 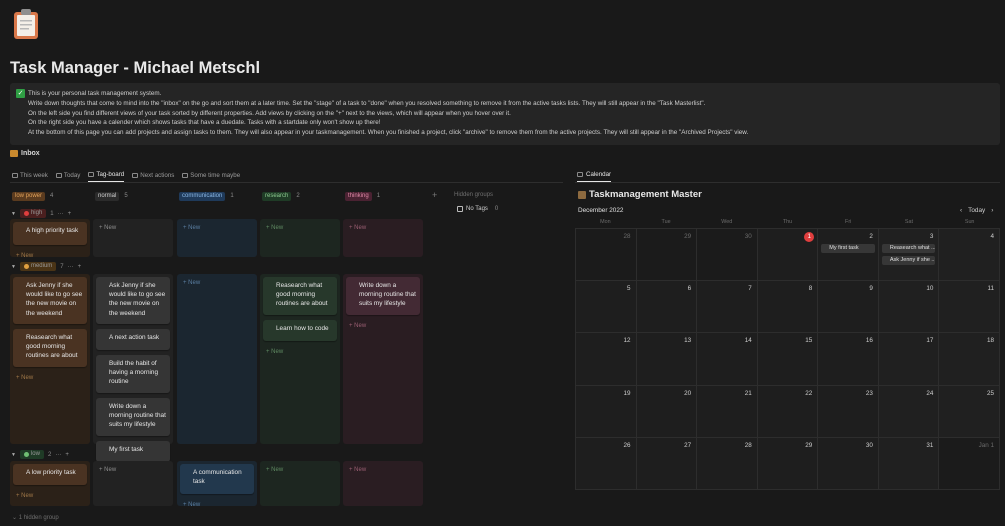 I want to click on calendar-day: 31, so click(x=909, y=463).